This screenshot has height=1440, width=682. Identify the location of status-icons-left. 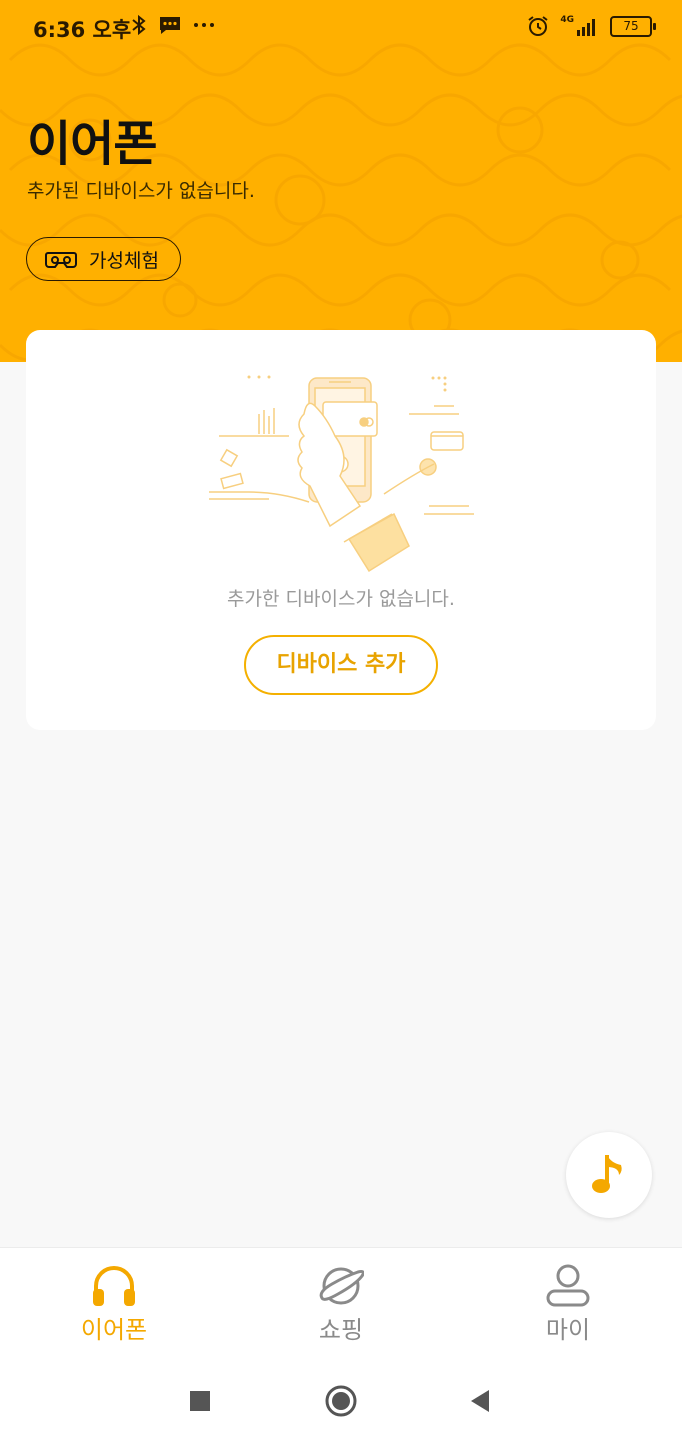
(173, 25).